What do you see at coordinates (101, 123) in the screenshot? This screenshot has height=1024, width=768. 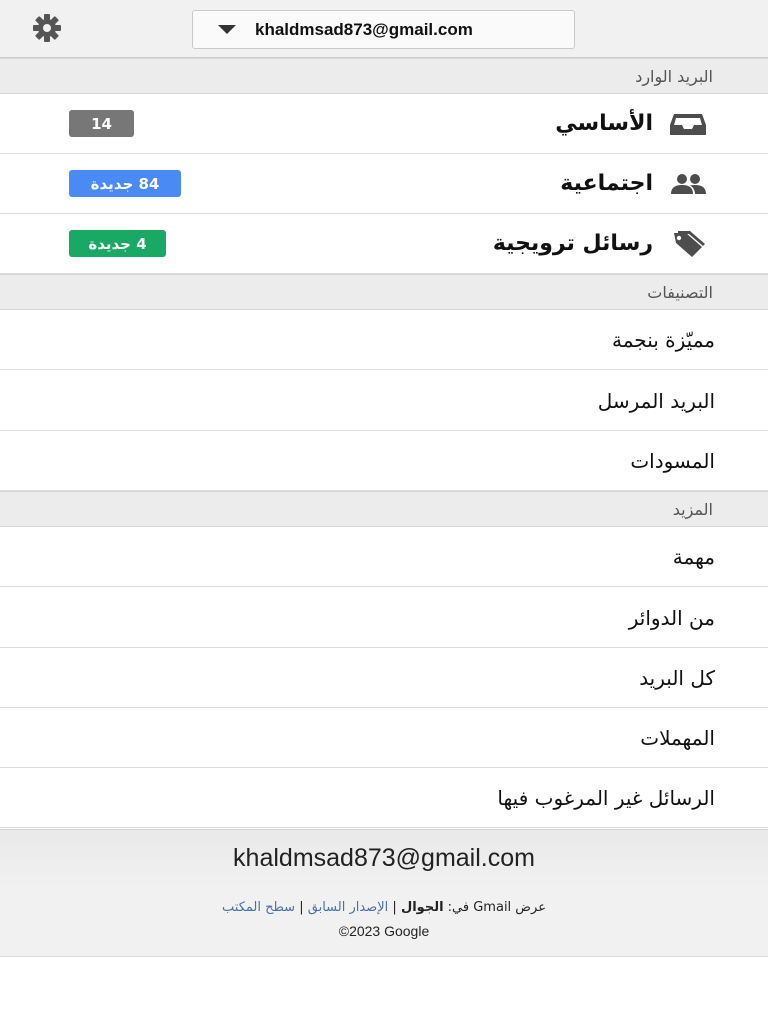 I see `unread-count-badge: 14` at bounding box center [101, 123].